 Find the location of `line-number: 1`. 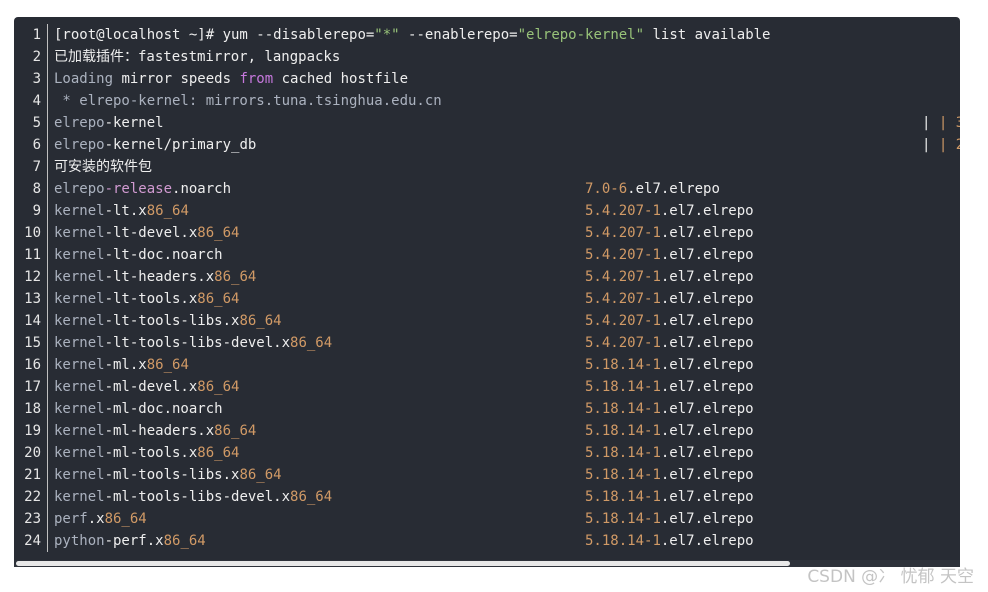

line-number: 1 is located at coordinates (36, 35).